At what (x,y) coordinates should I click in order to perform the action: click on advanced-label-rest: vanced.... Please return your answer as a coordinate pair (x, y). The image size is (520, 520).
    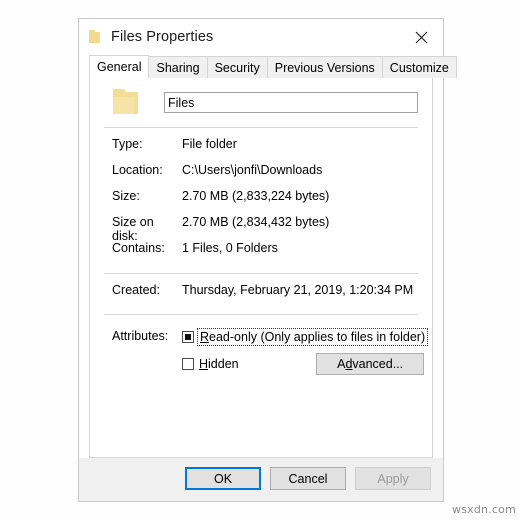
    Looking at the image, I should click on (378, 364).